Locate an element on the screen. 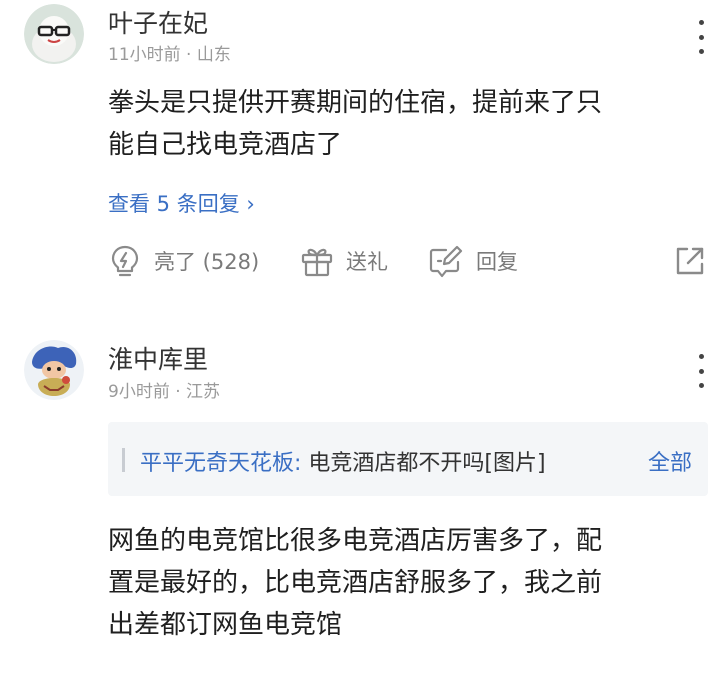 This screenshot has height=674, width=719. comment-text-line: 置是最好的，比电竞酒店舒服多了，我之前 is located at coordinates (355, 583).